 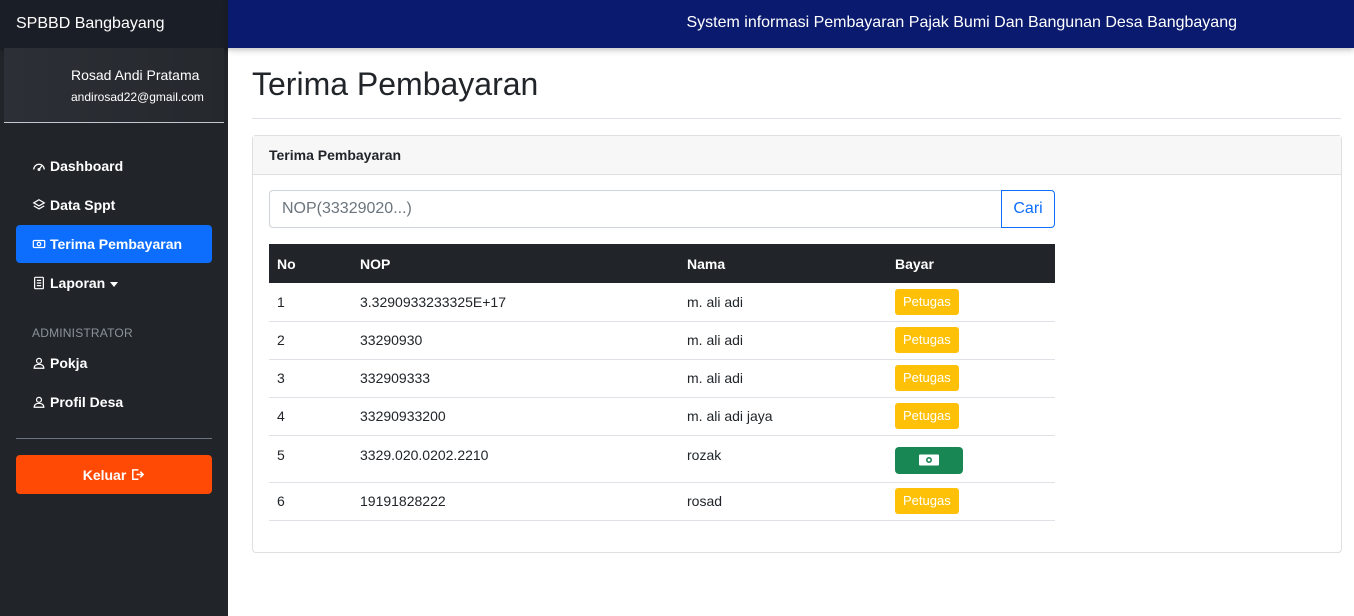 I want to click on nav-section-header: ADMINISTRATOR, so click(x=82, y=333).